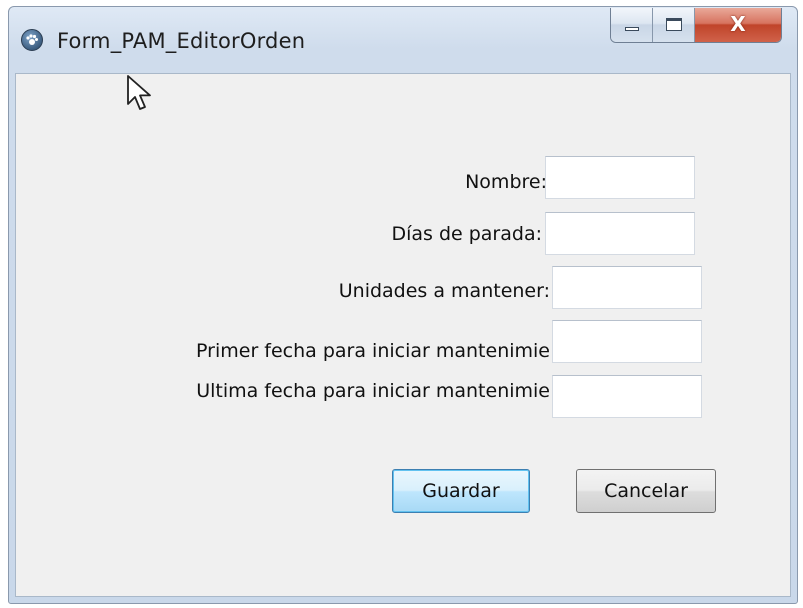 Image resolution: width=803 pixels, height=608 pixels. I want to click on nombre-label: Nombre:, so click(506, 182).